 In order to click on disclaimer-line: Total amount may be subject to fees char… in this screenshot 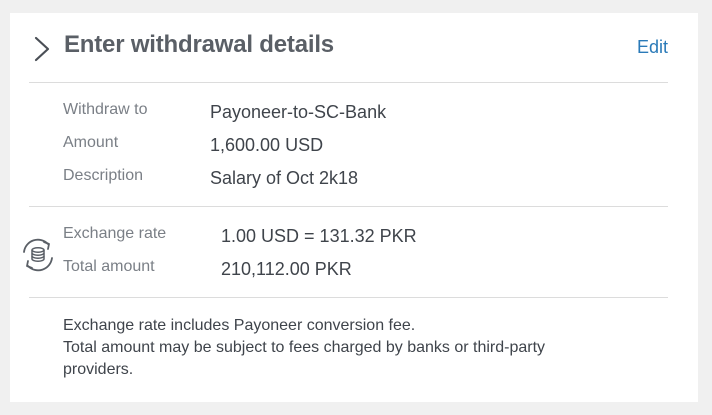, I will do `click(304, 358)`.